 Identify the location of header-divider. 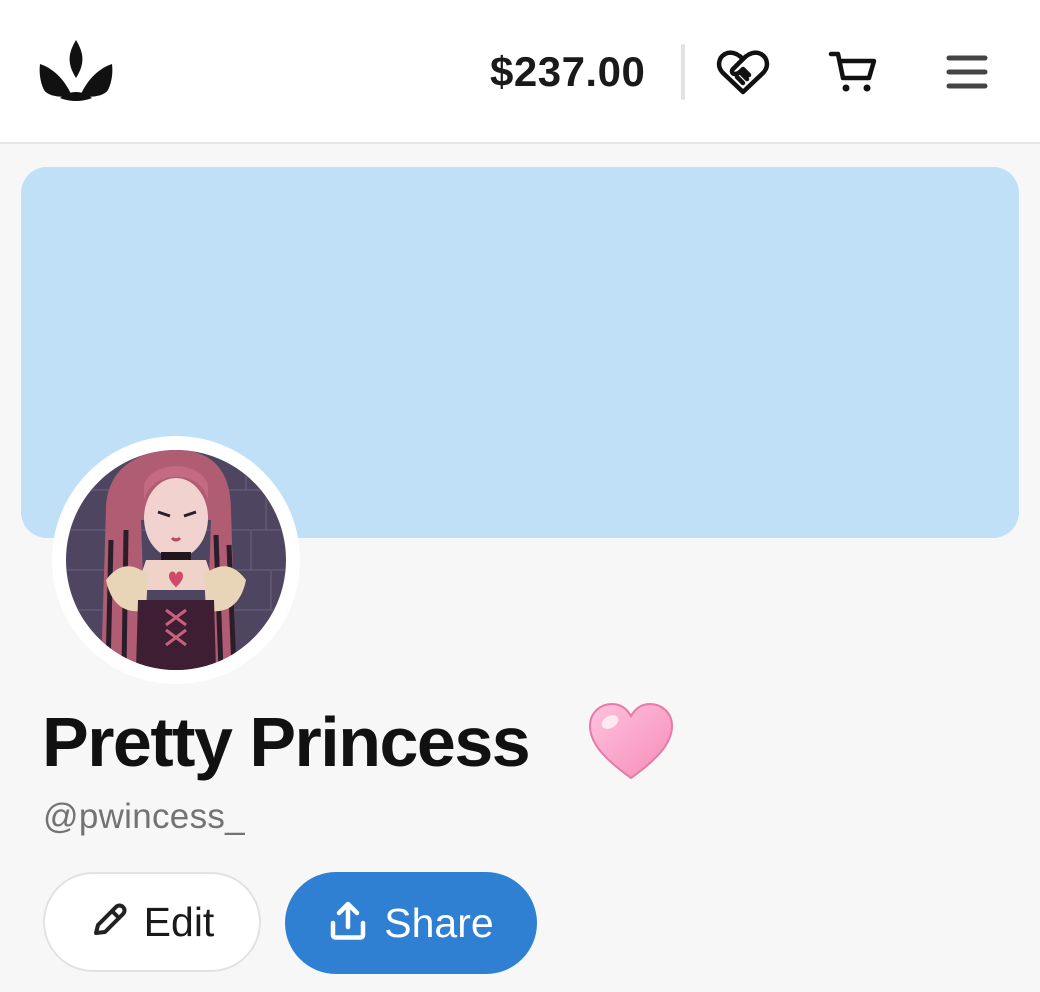
(683, 72).